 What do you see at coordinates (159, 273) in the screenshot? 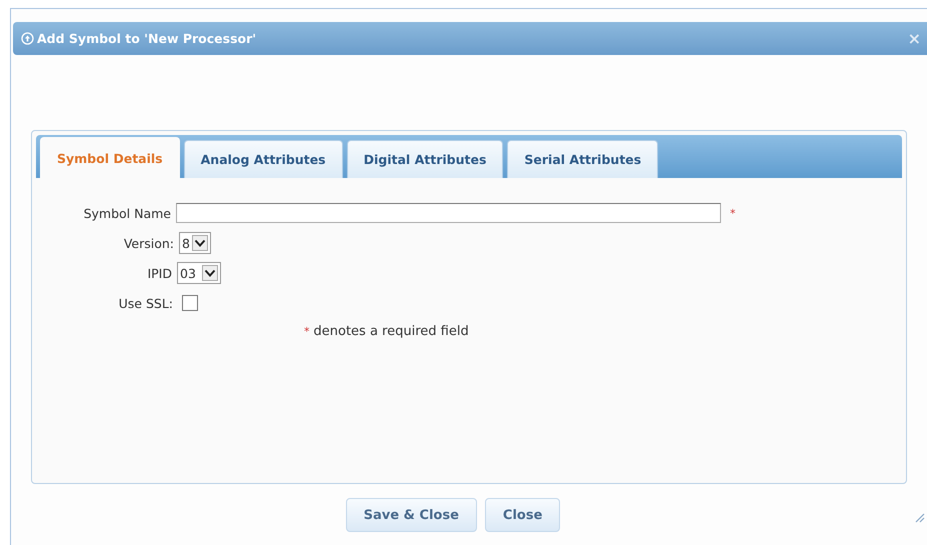
I see `field-label: IPID` at bounding box center [159, 273].